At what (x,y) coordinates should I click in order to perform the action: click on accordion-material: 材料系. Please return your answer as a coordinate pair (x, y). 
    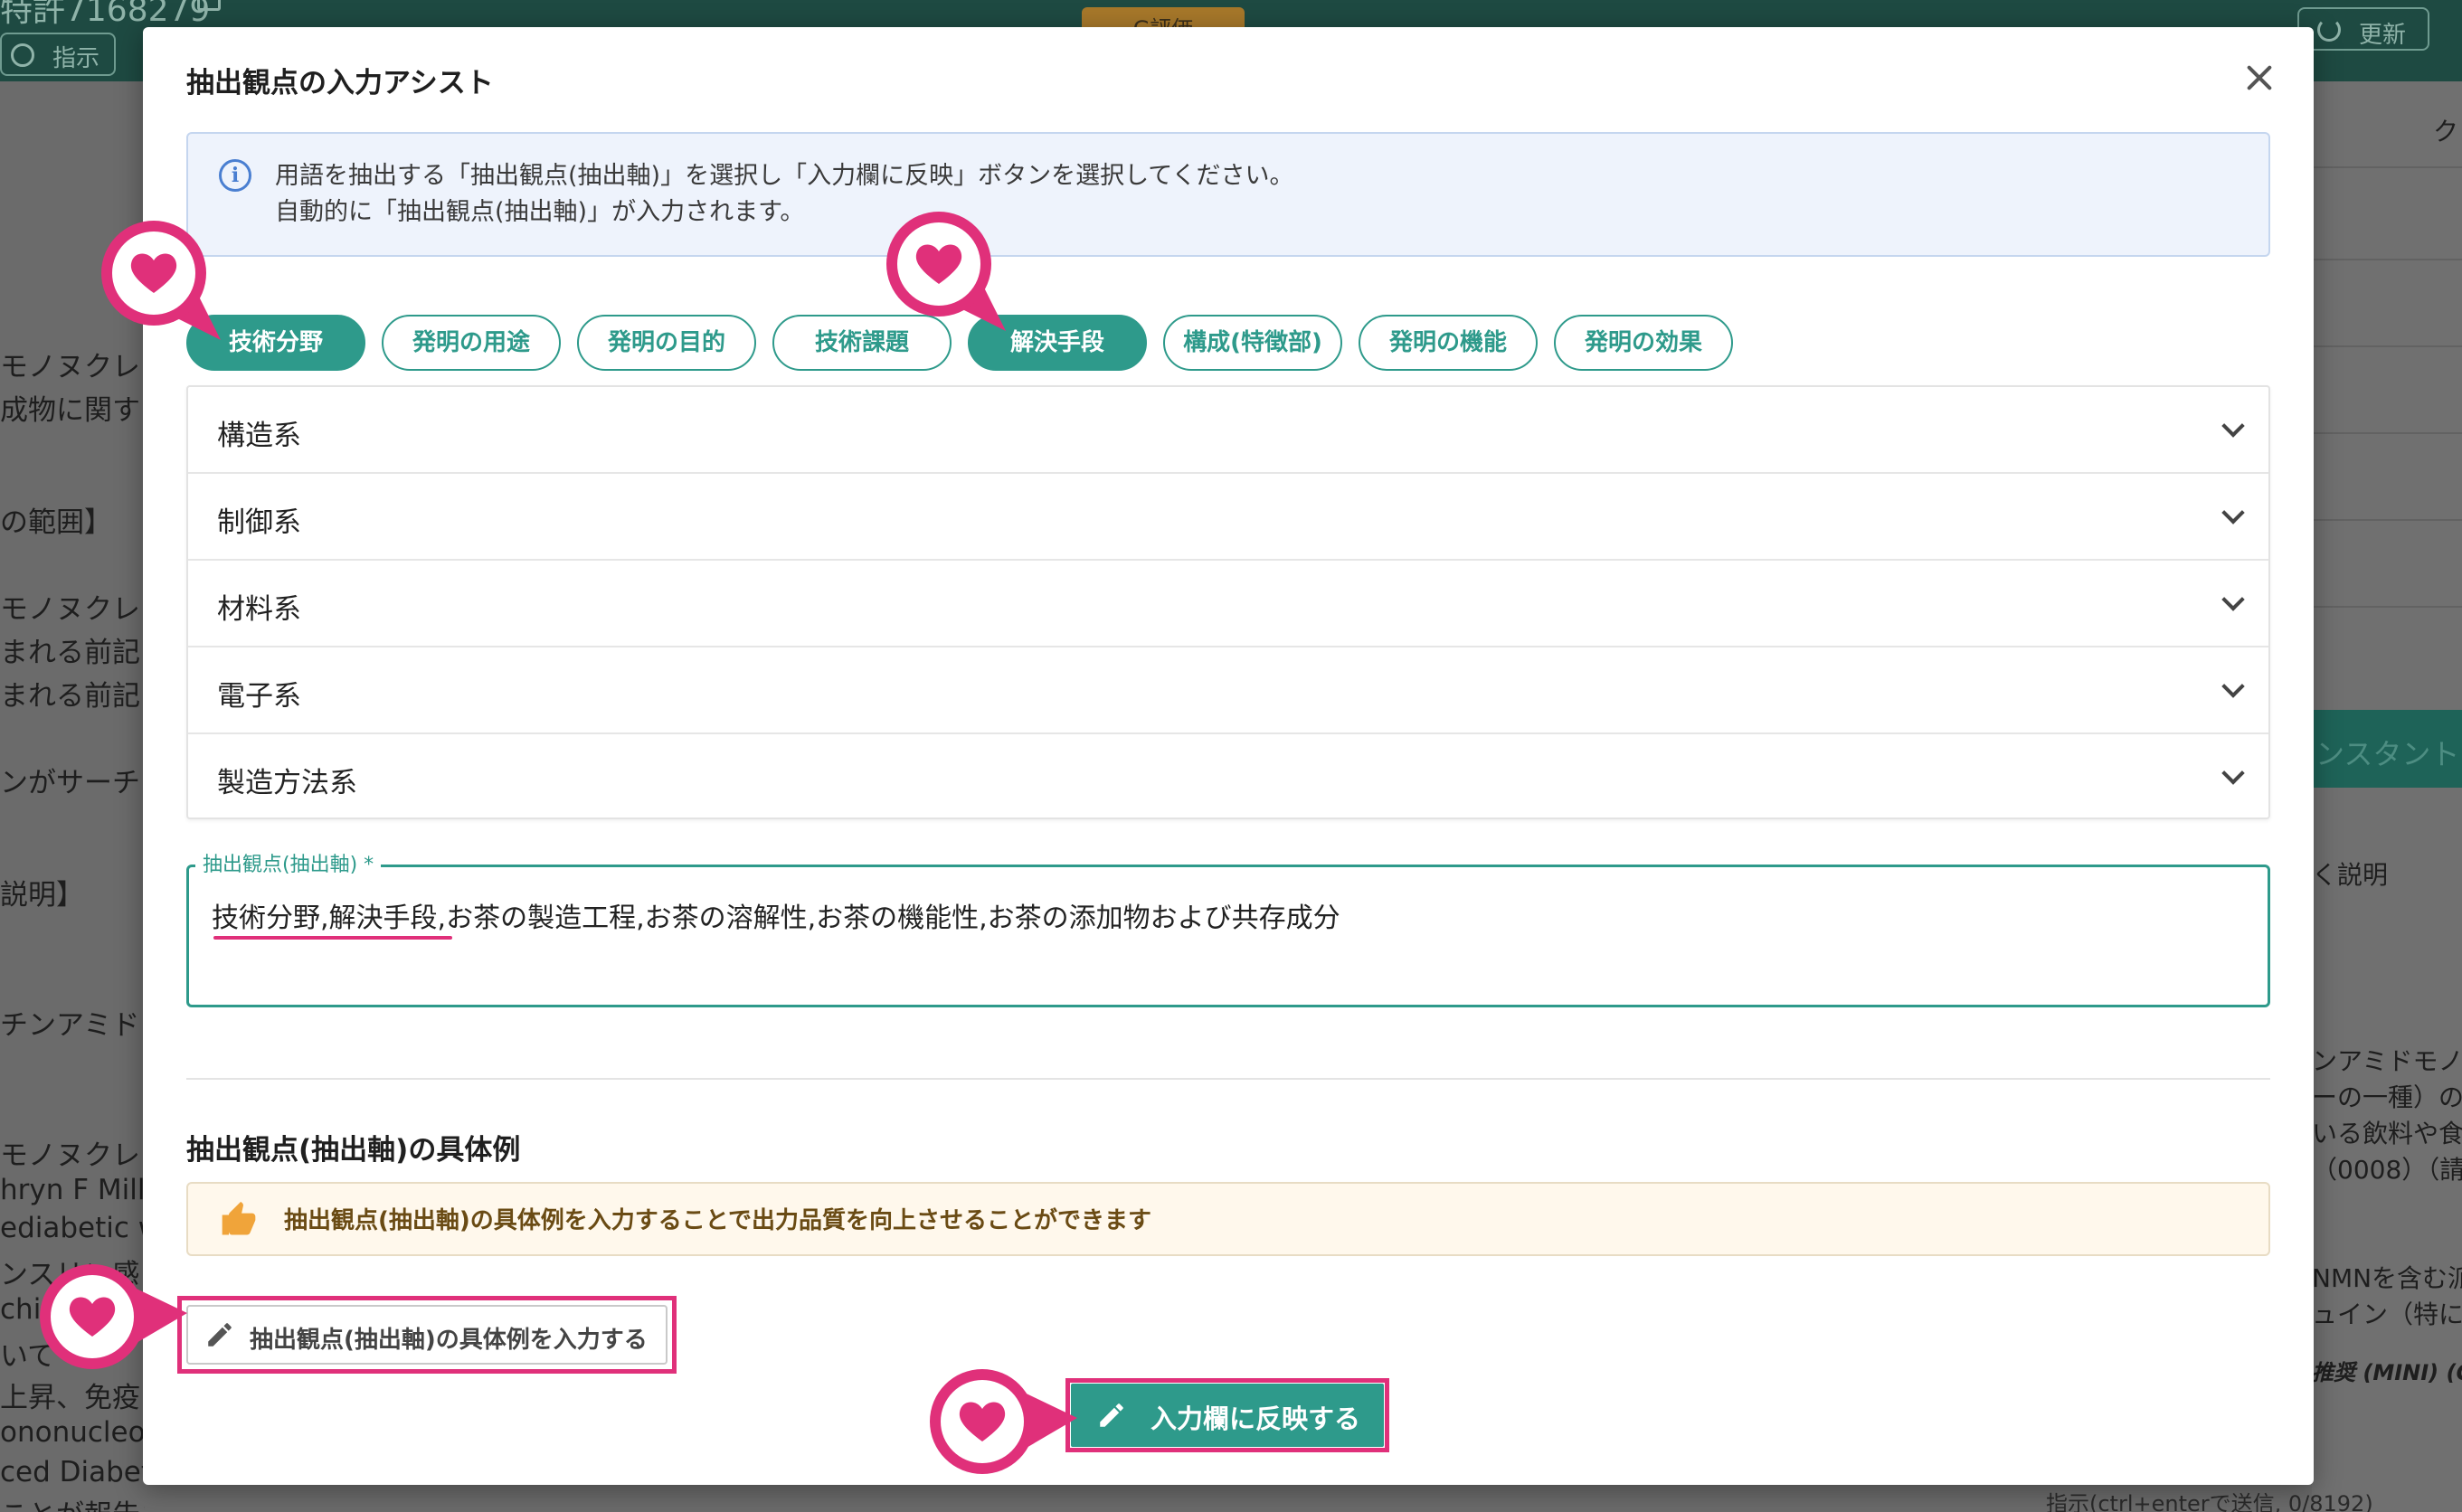
    Looking at the image, I should click on (1228, 604).